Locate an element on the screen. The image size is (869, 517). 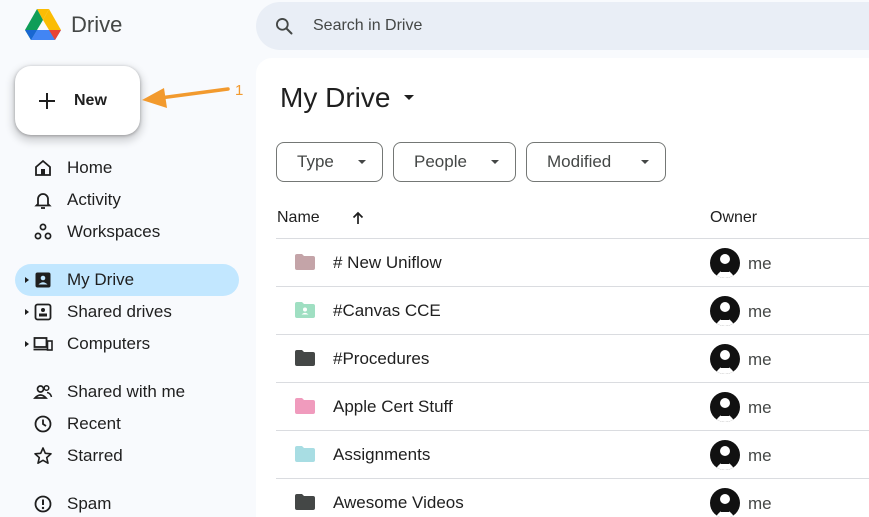
table-row: #Canvas CCE me is located at coordinates (572, 310).